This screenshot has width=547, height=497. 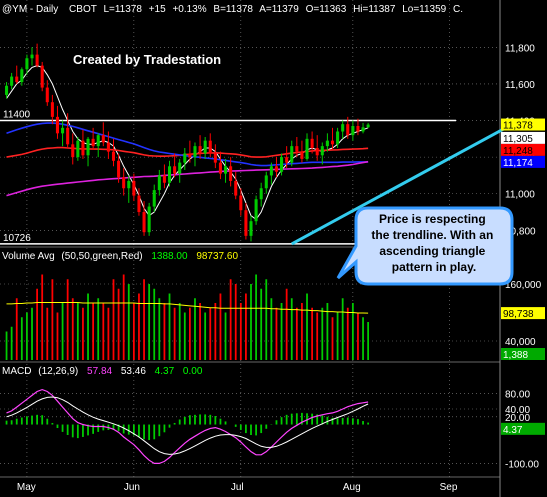 What do you see at coordinates (518, 151) in the screenshot?
I see `price-tag-11,248: 11,248` at bounding box center [518, 151].